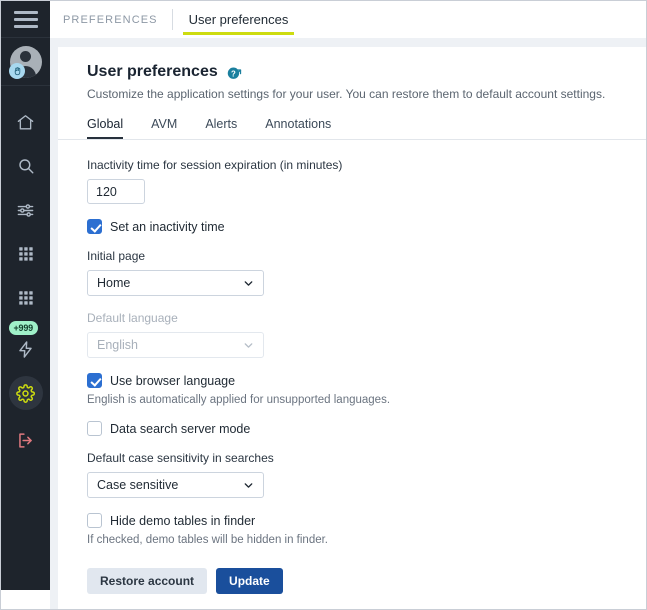  I want to click on avatar, so click(25, 61).